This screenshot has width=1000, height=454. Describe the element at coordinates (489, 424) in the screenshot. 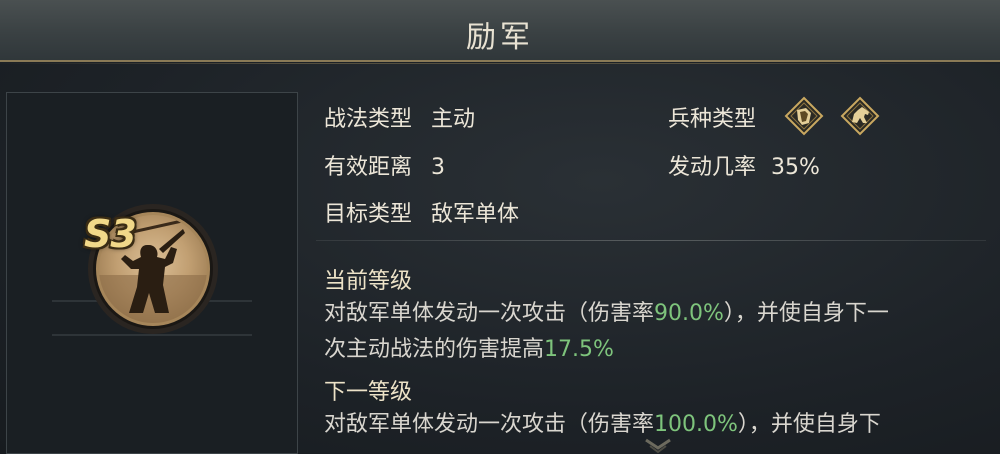

I see `next-level-text-a: 对敌军单体发动一次攻击（伤害率` at that location.